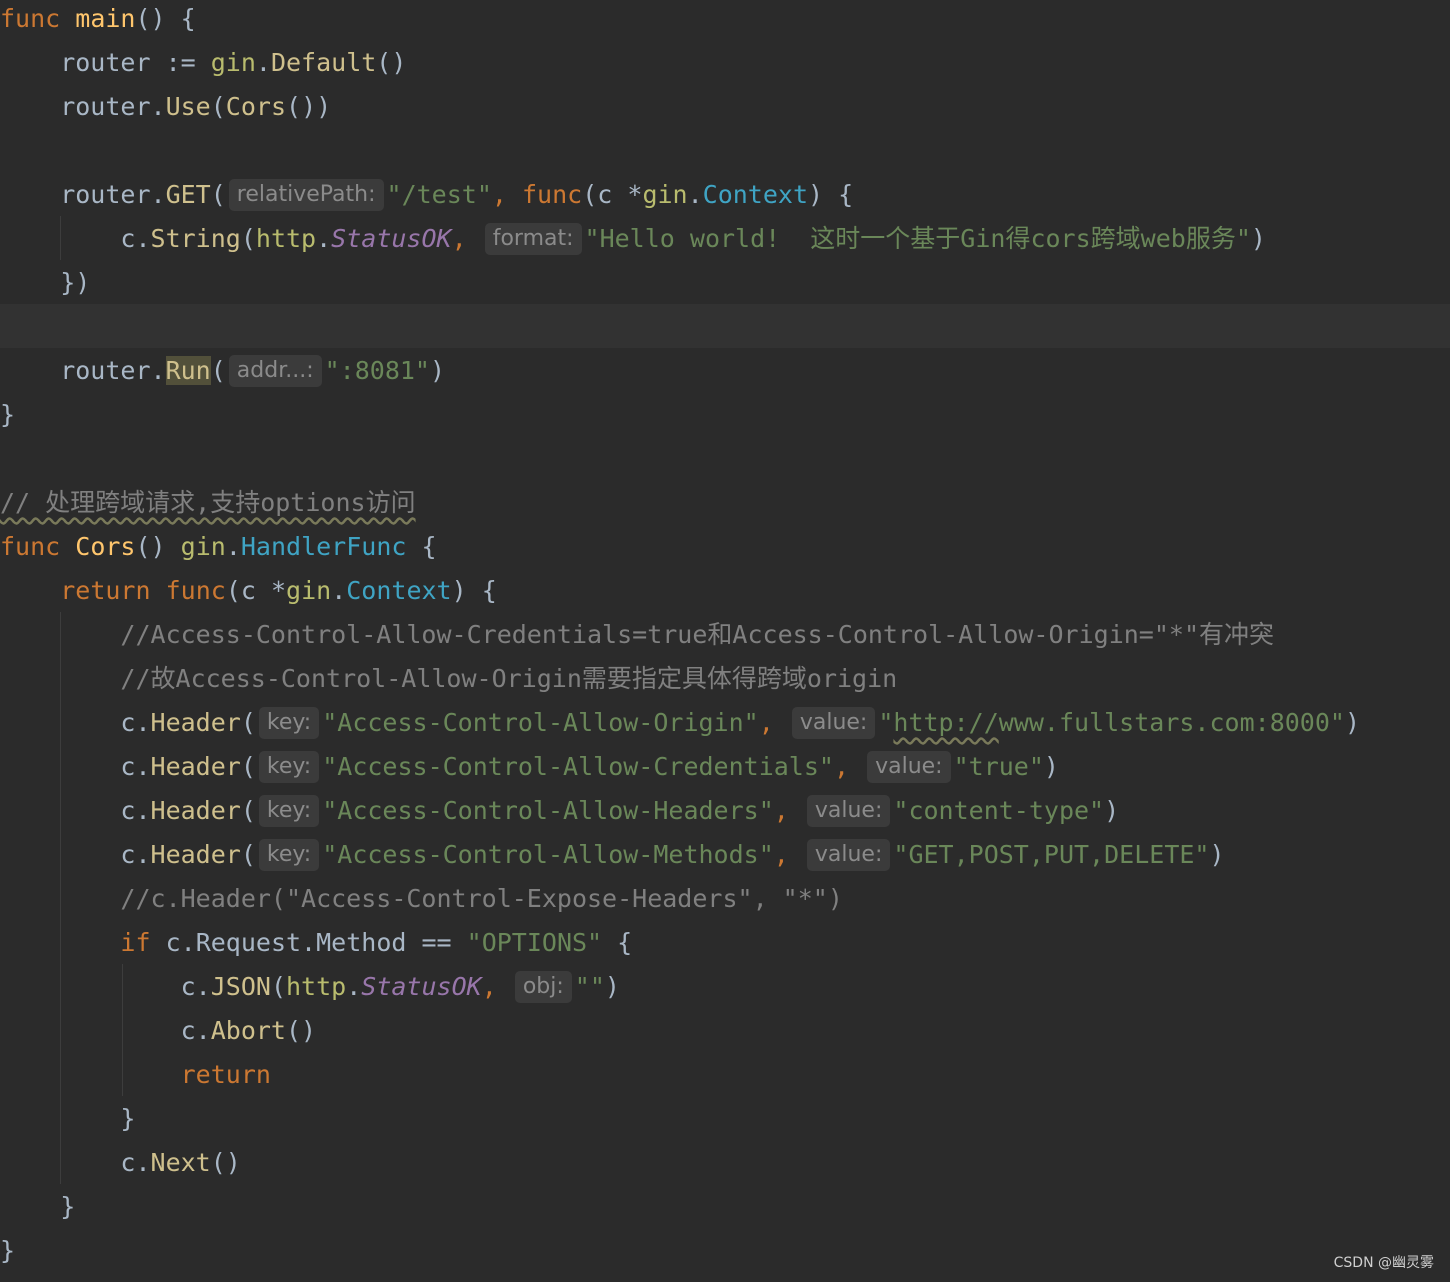 The image size is (1450, 1282). I want to click on keyword: return, so click(105, 590).